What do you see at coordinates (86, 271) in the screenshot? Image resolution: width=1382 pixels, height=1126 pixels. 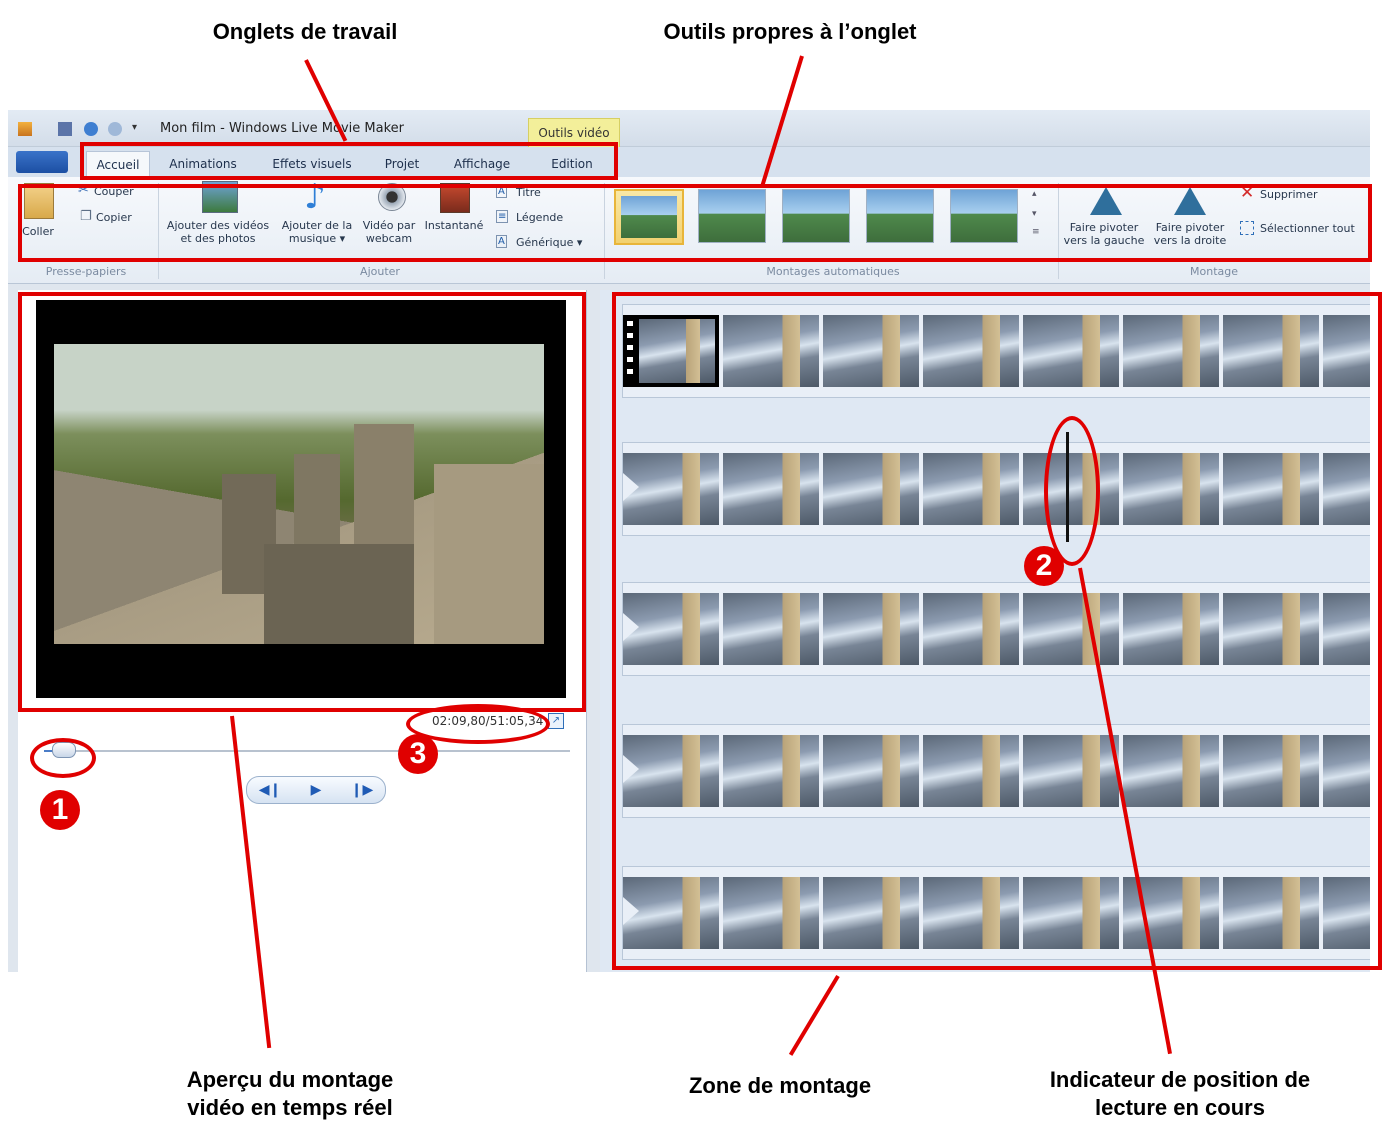 I see `group-label-clipboard: Presse-papiers` at bounding box center [86, 271].